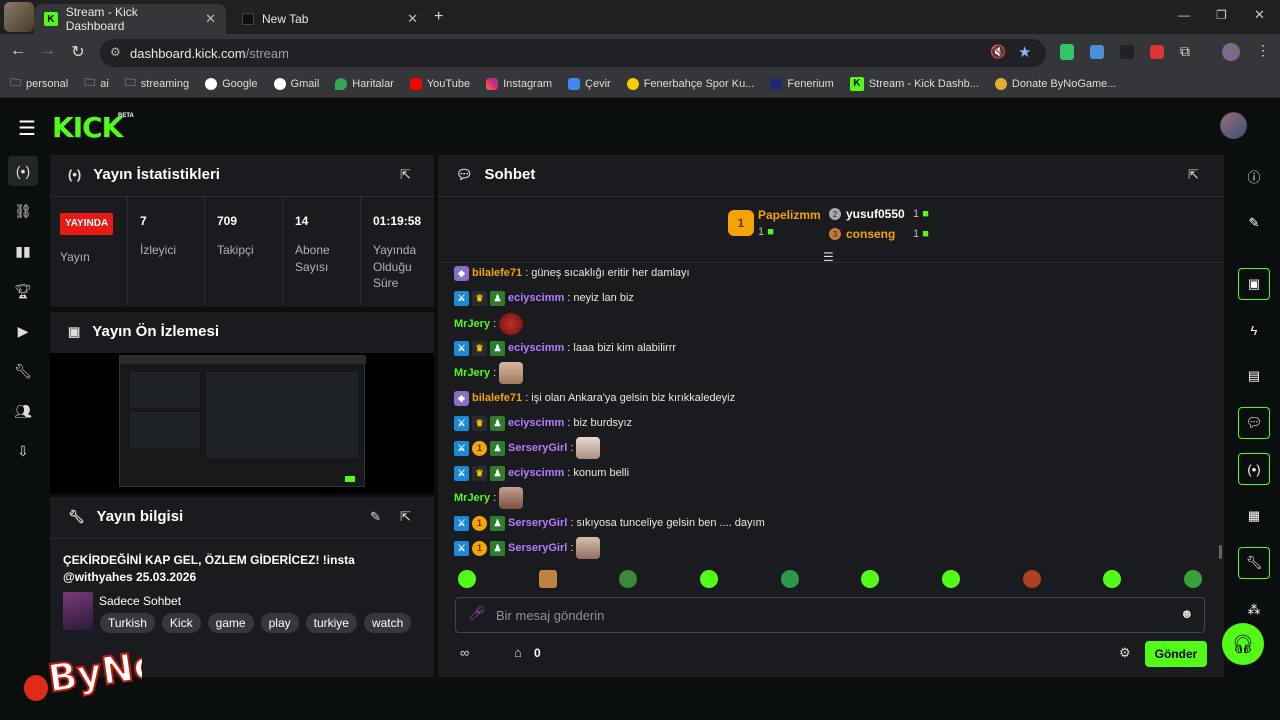  Describe the element at coordinates (331, 623) in the screenshot. I see `tag: turkiye` at that location.